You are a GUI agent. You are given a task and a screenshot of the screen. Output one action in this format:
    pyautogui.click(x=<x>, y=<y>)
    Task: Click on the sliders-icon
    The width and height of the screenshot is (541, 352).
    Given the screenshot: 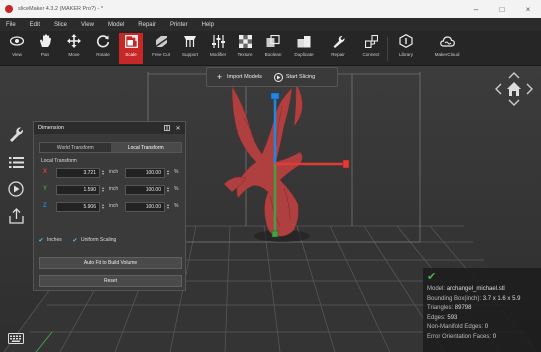 What is the action you would take?
    pyautogui.click(x=218, y=41)
    